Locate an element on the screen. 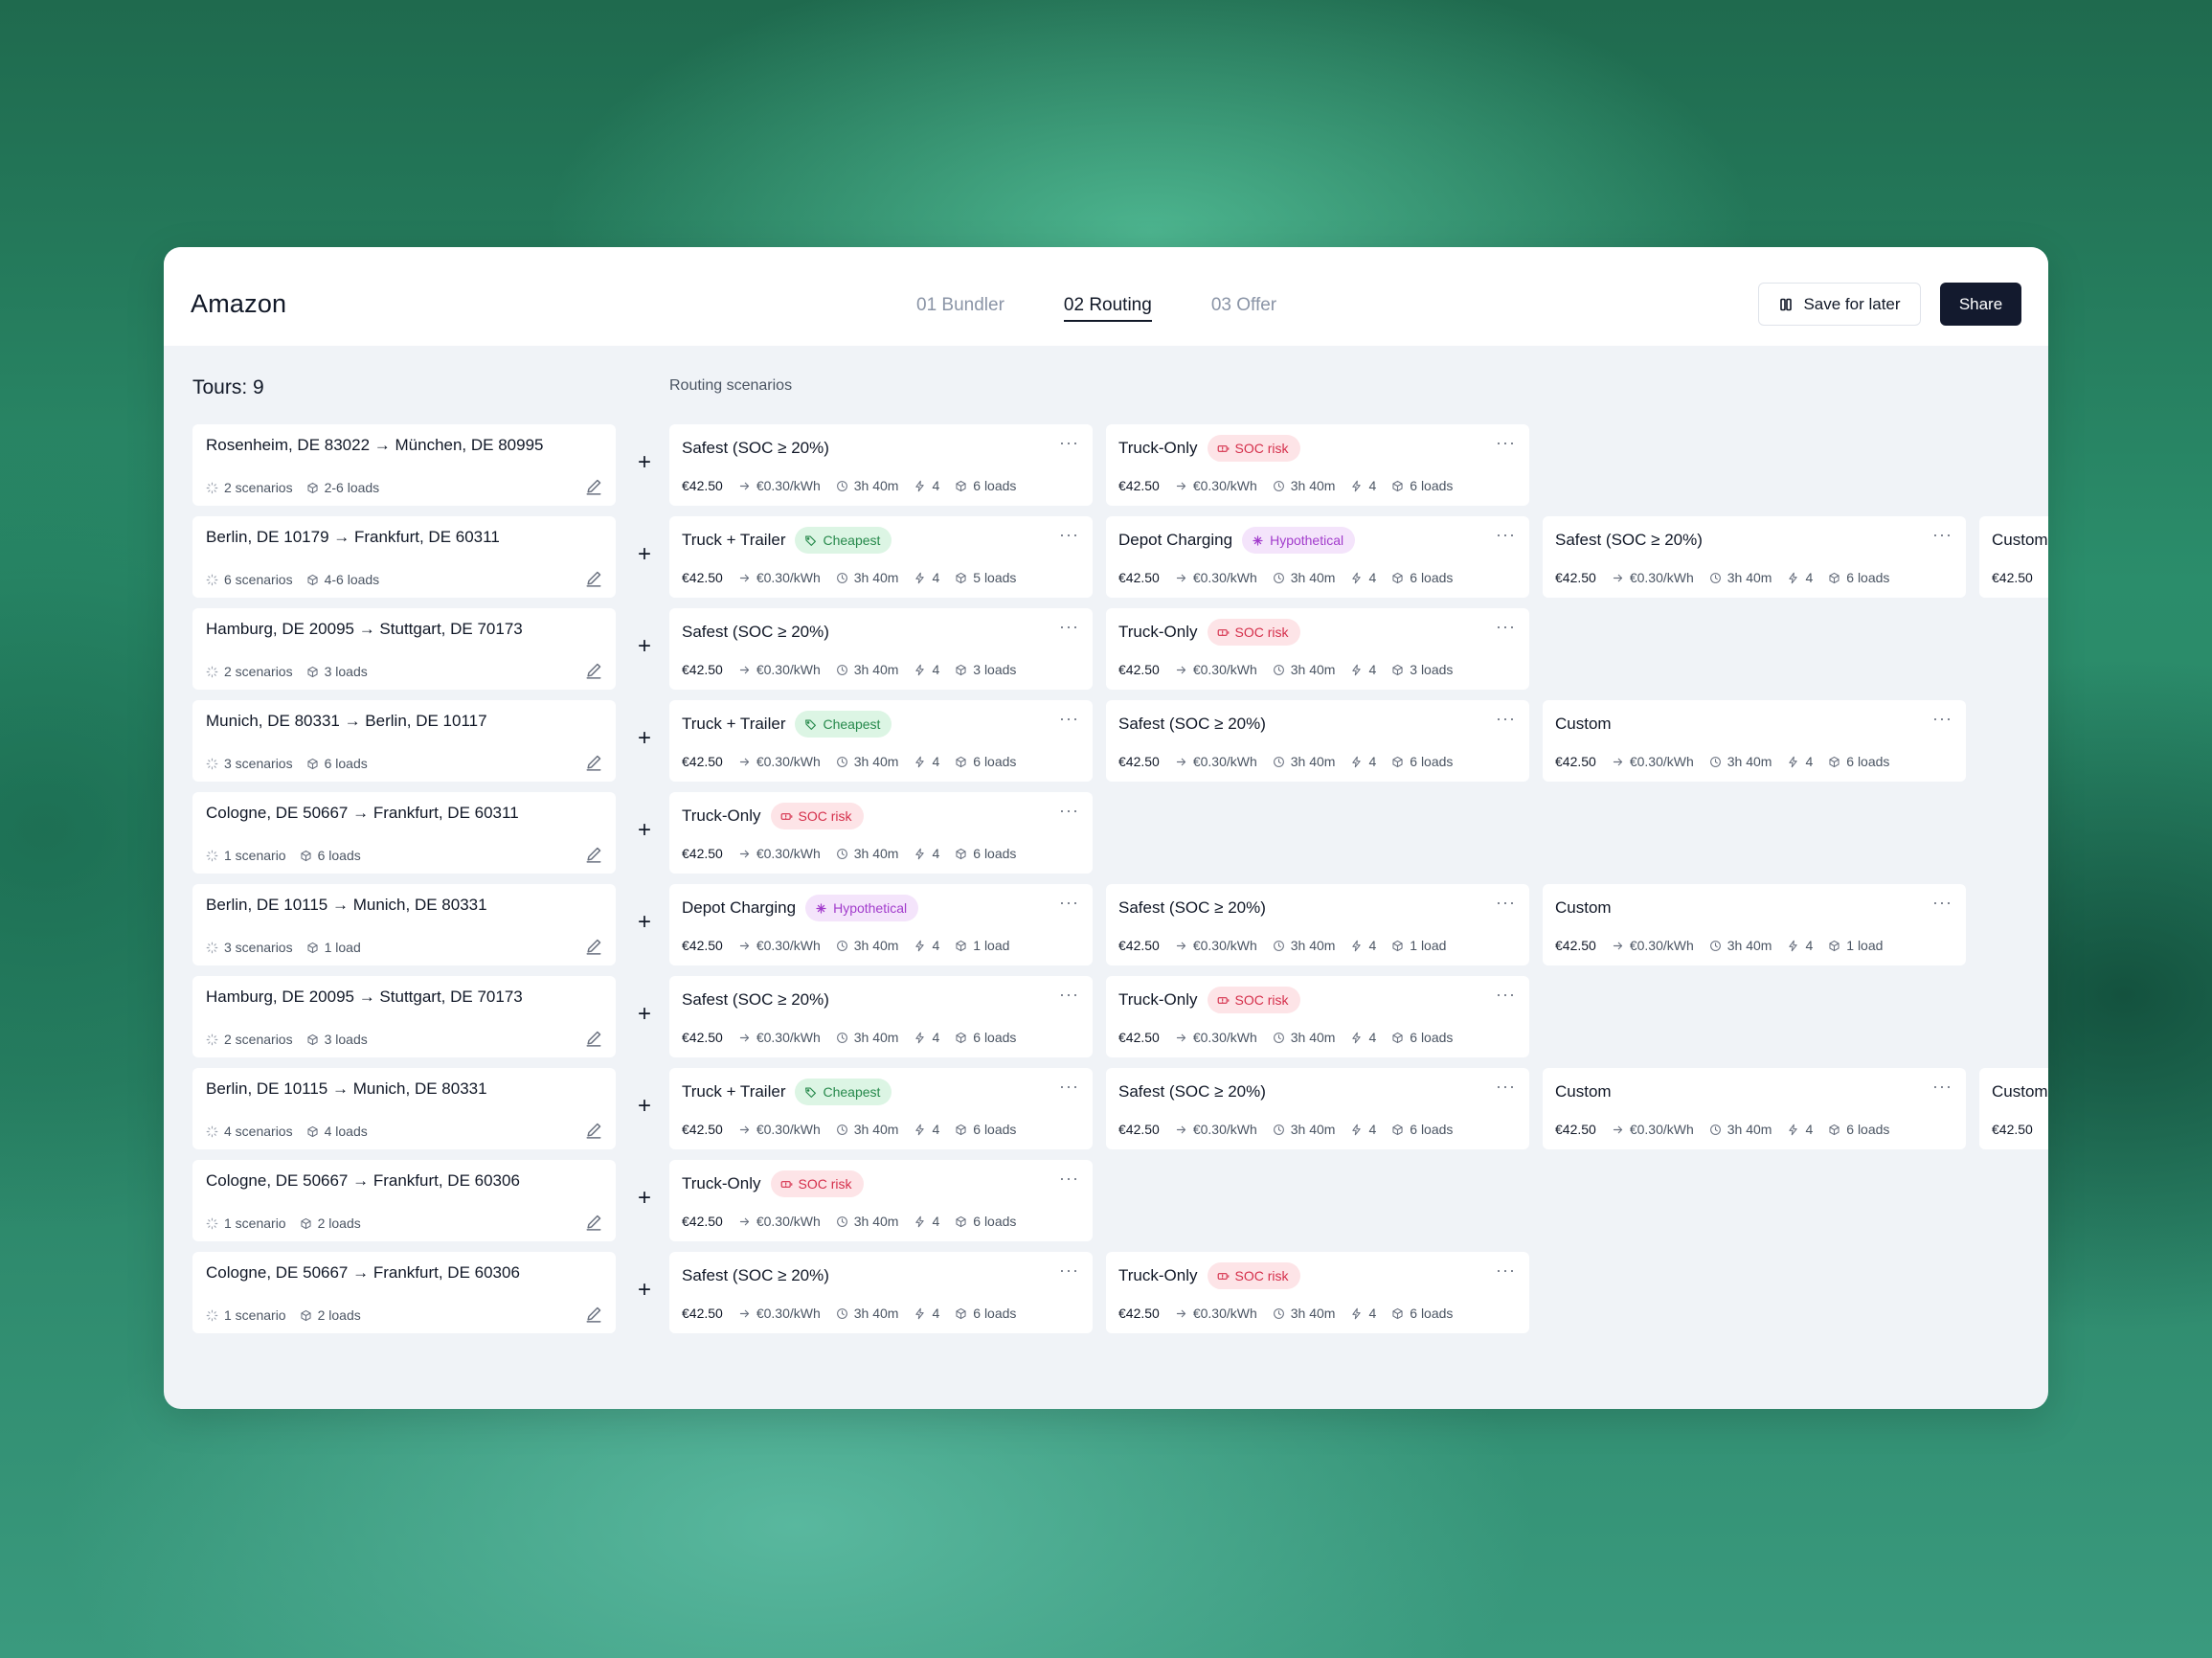 This screenshot has width=2212, height=1658. duration: 3h 40m is located at coordinates (1740, 577).